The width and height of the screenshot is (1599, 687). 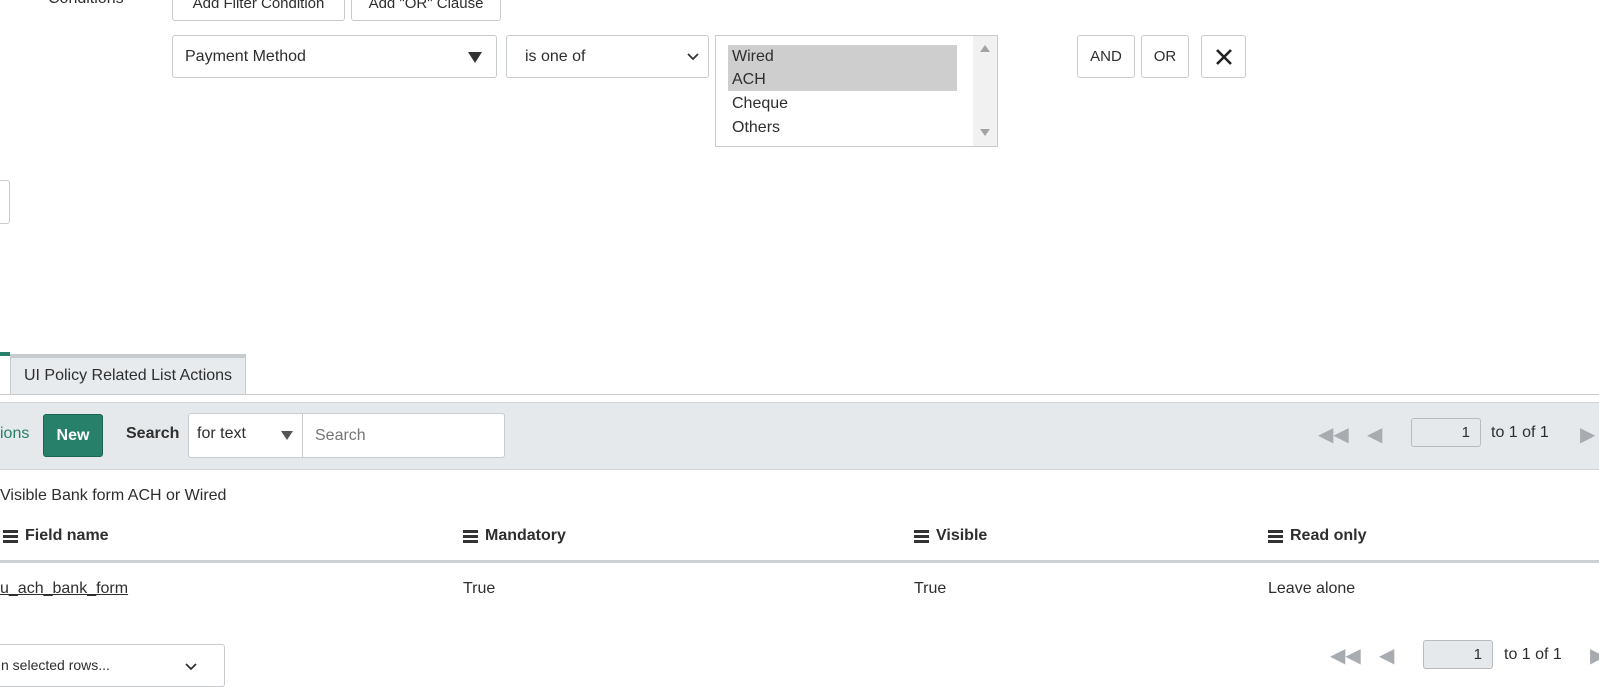 I want to click on listbox-option: Wired, so click(x=842, y=56).